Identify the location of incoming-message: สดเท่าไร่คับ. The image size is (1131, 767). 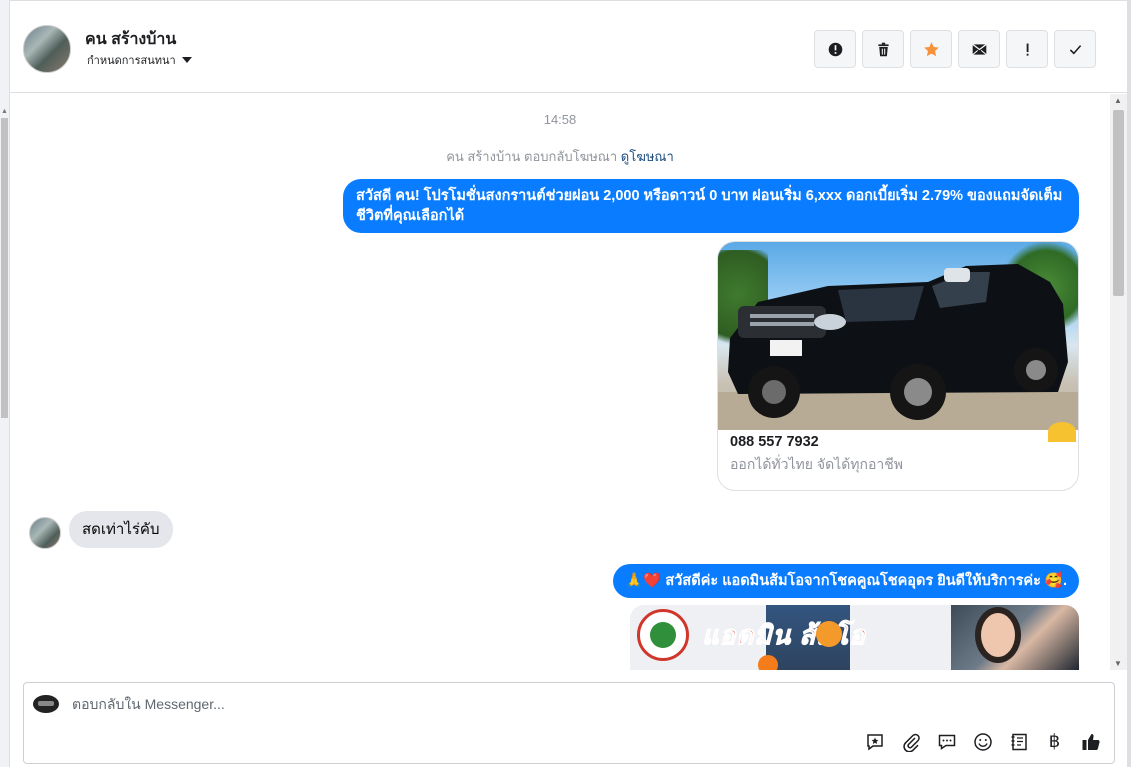
(121, 529).